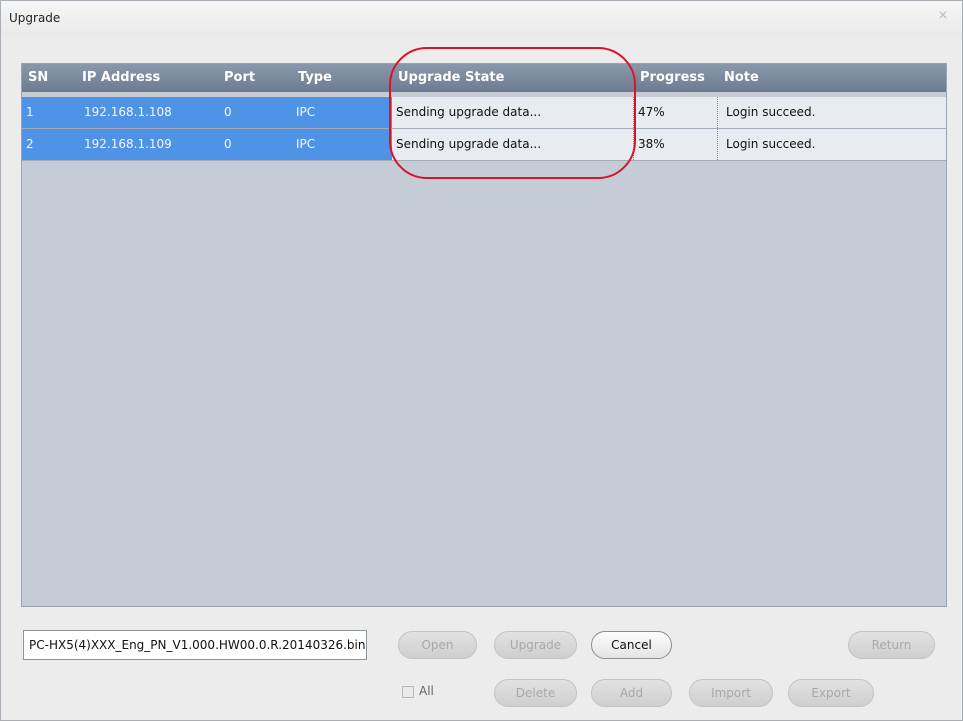  What do you see at coordinates (891, 645) in the screenshot?
I see `return-button: Return` at bounding box center [891, 645].